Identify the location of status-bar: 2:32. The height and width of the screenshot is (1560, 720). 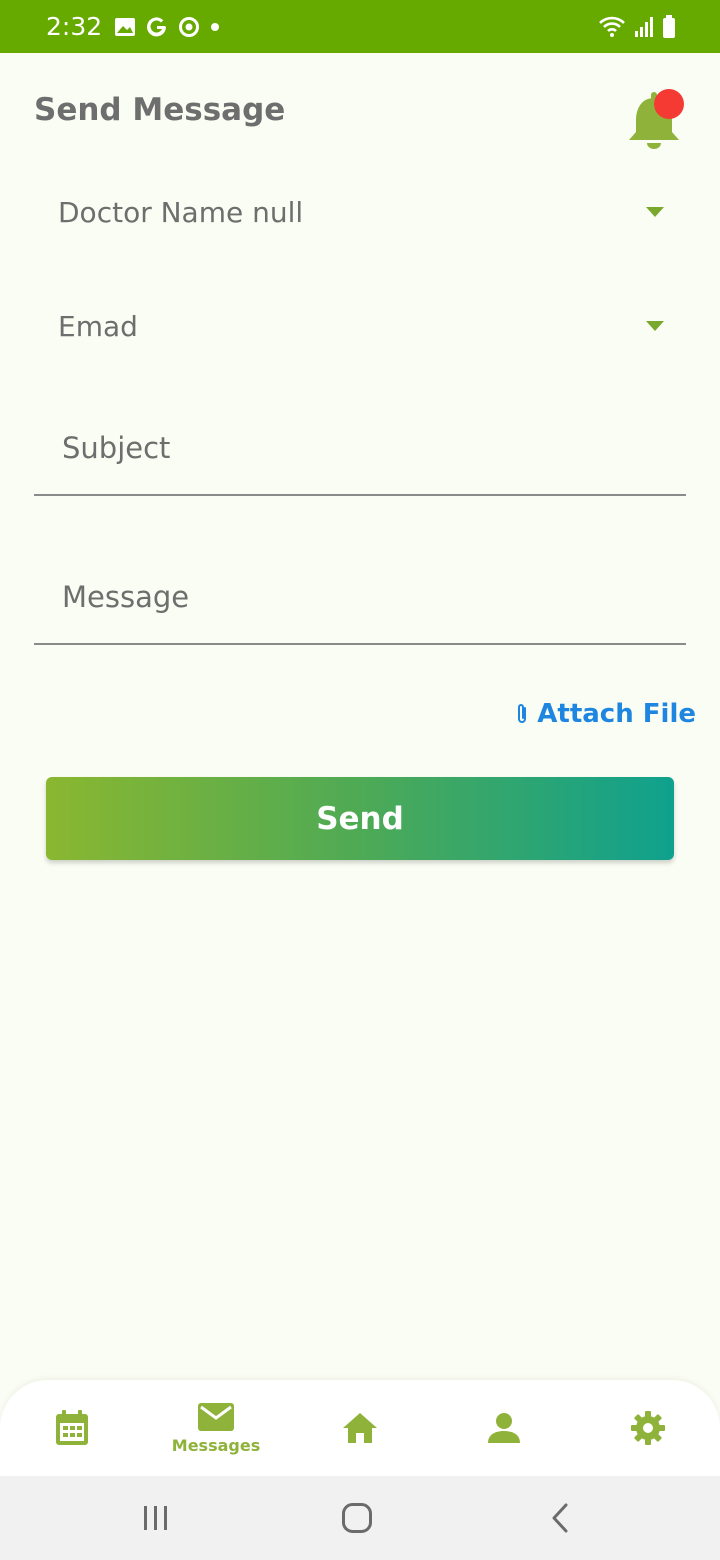
(360, 26).